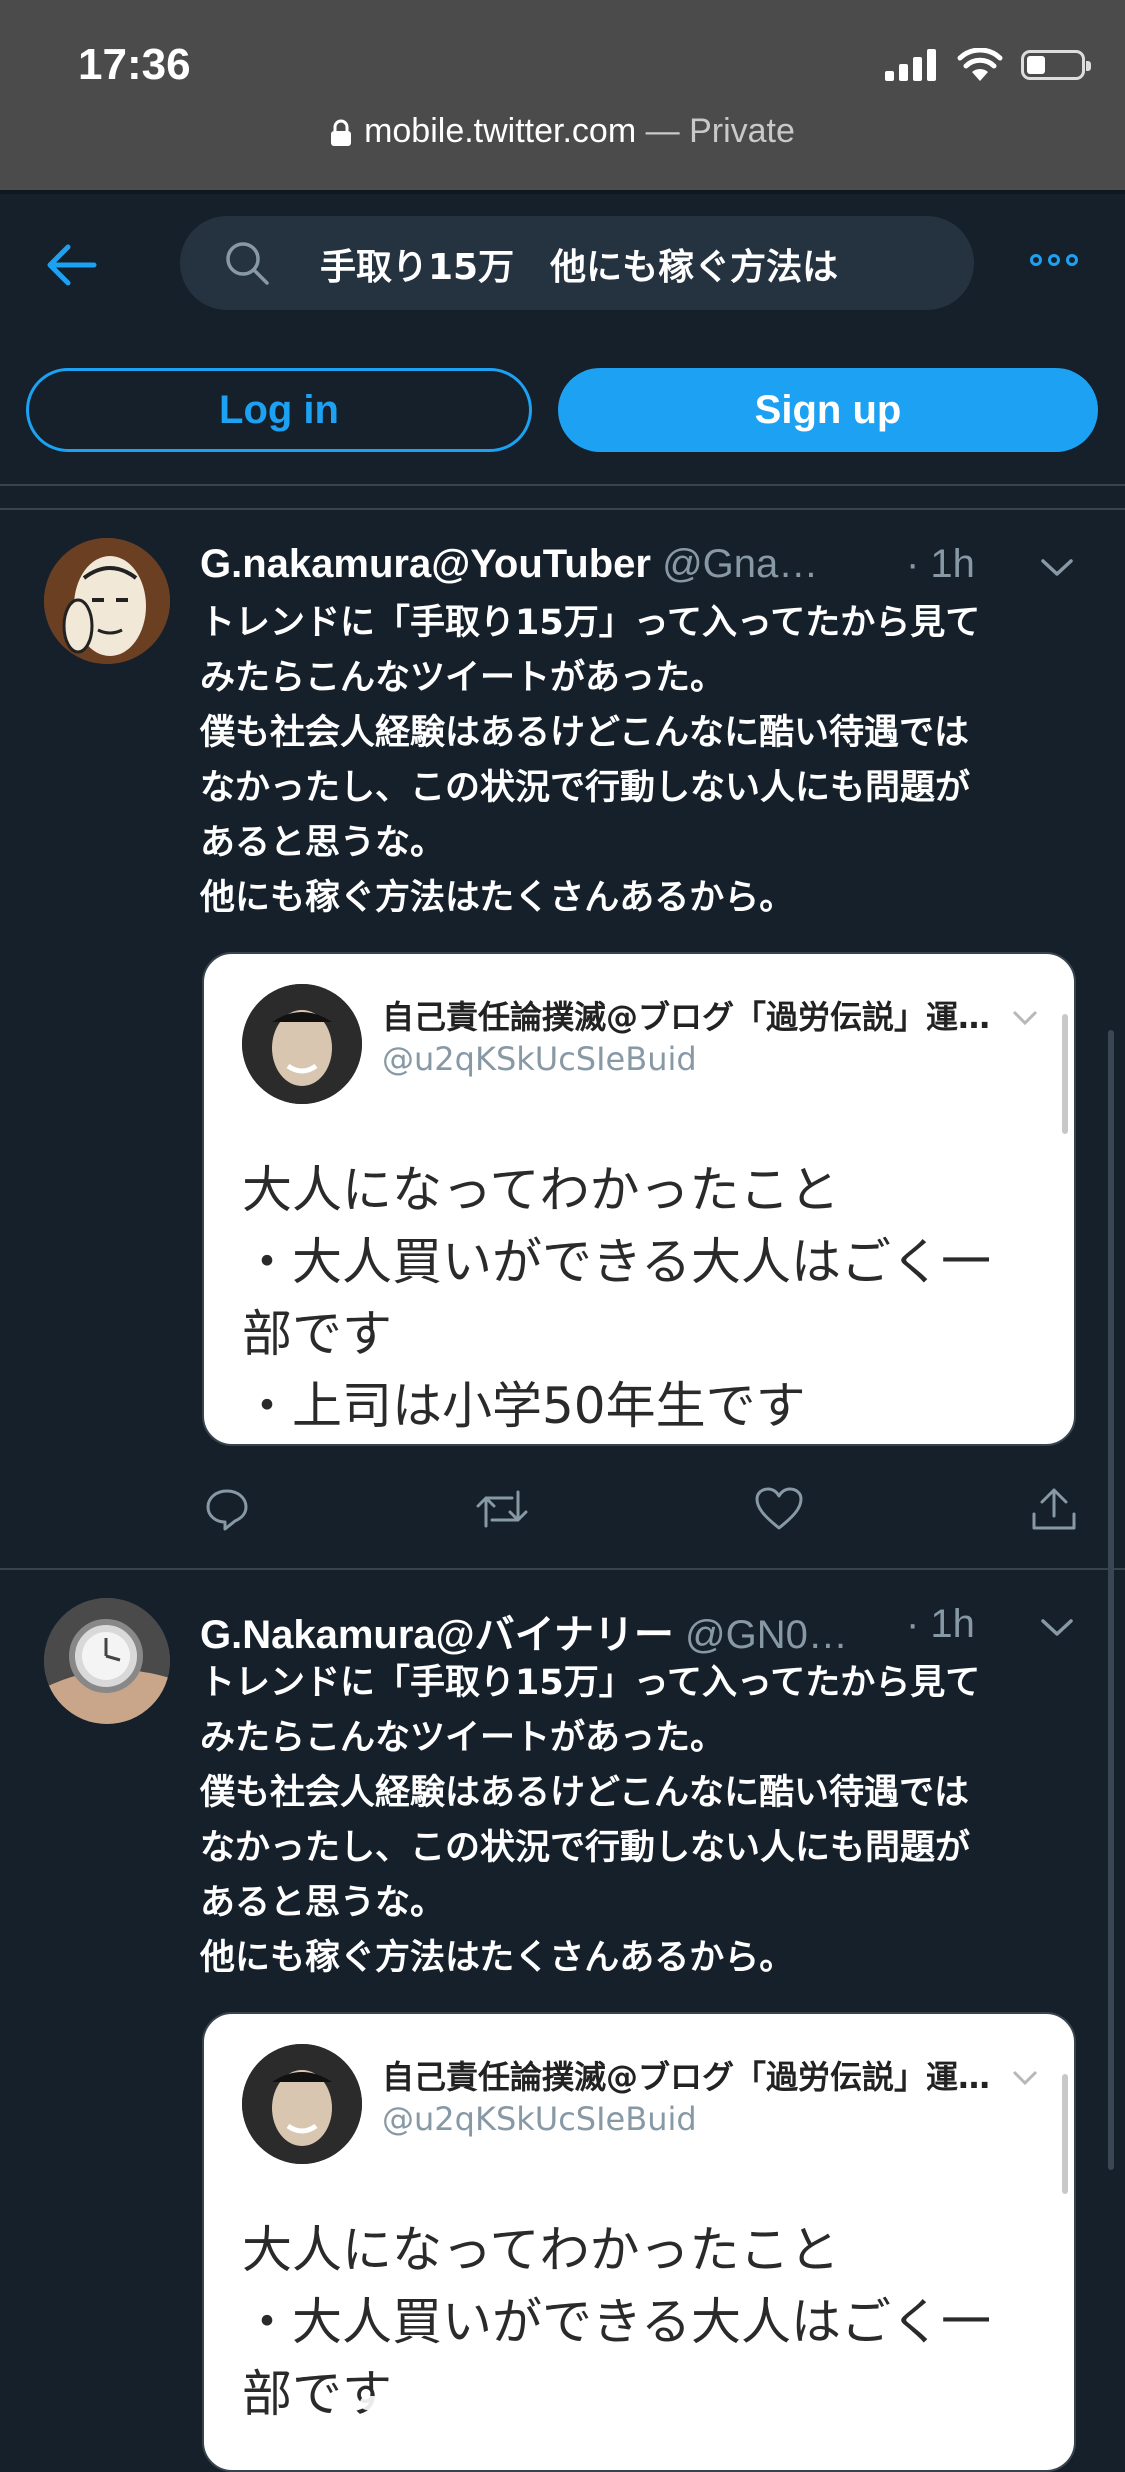 This screenshot has height=2472, width=1125. What do you see at coordinates (437, 1635) in the screenshot?
I see `display-name: G.Nakamura@バイナリー` at bounding box center [437, 1635].